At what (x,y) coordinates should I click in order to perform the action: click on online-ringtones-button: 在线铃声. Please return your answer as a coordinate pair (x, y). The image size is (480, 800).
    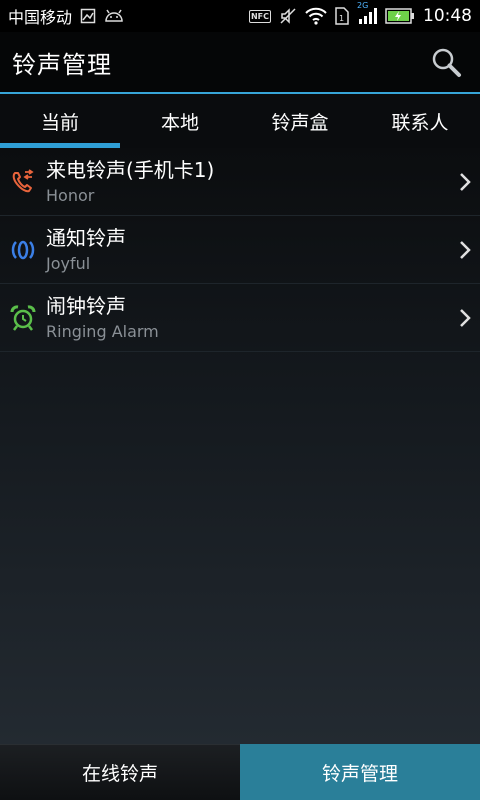
    Looking at the image, I should click on (120, 772).